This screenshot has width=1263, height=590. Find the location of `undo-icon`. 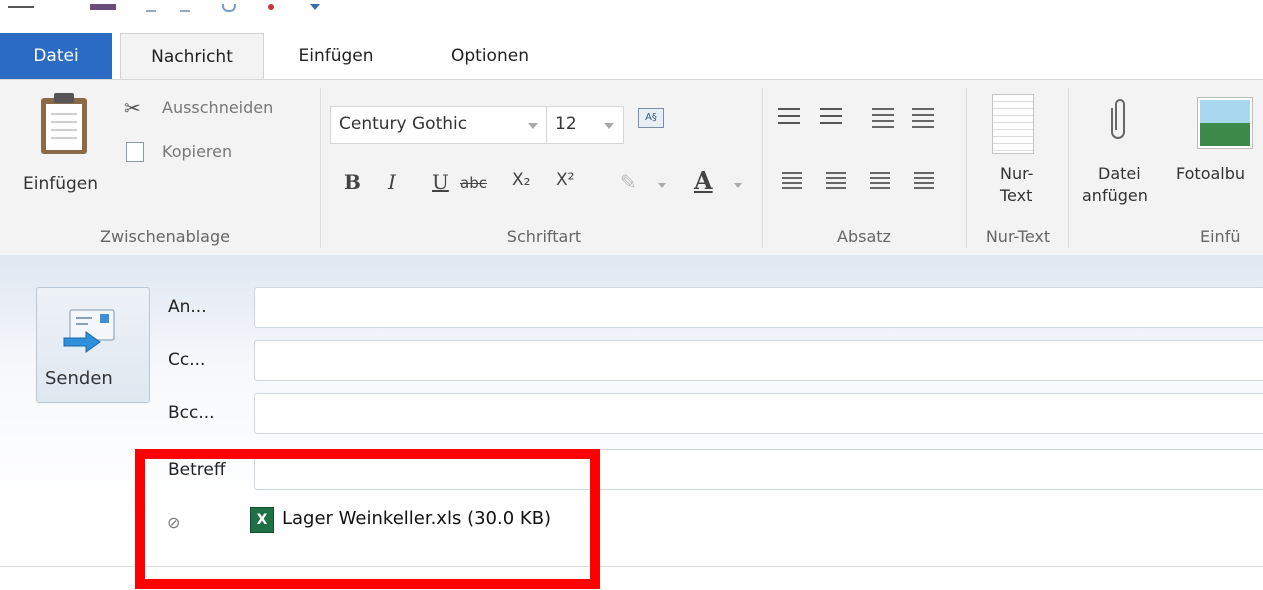

undo-icon is located at coordinates (151, 8).